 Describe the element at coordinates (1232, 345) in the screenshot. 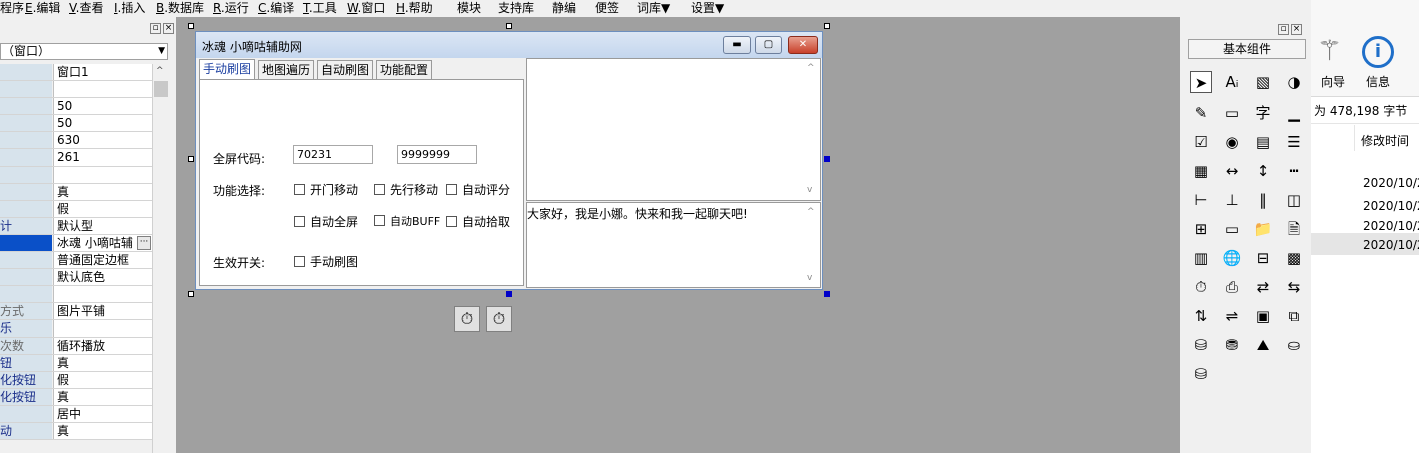

I see `database-icon: ⛃` at that location.